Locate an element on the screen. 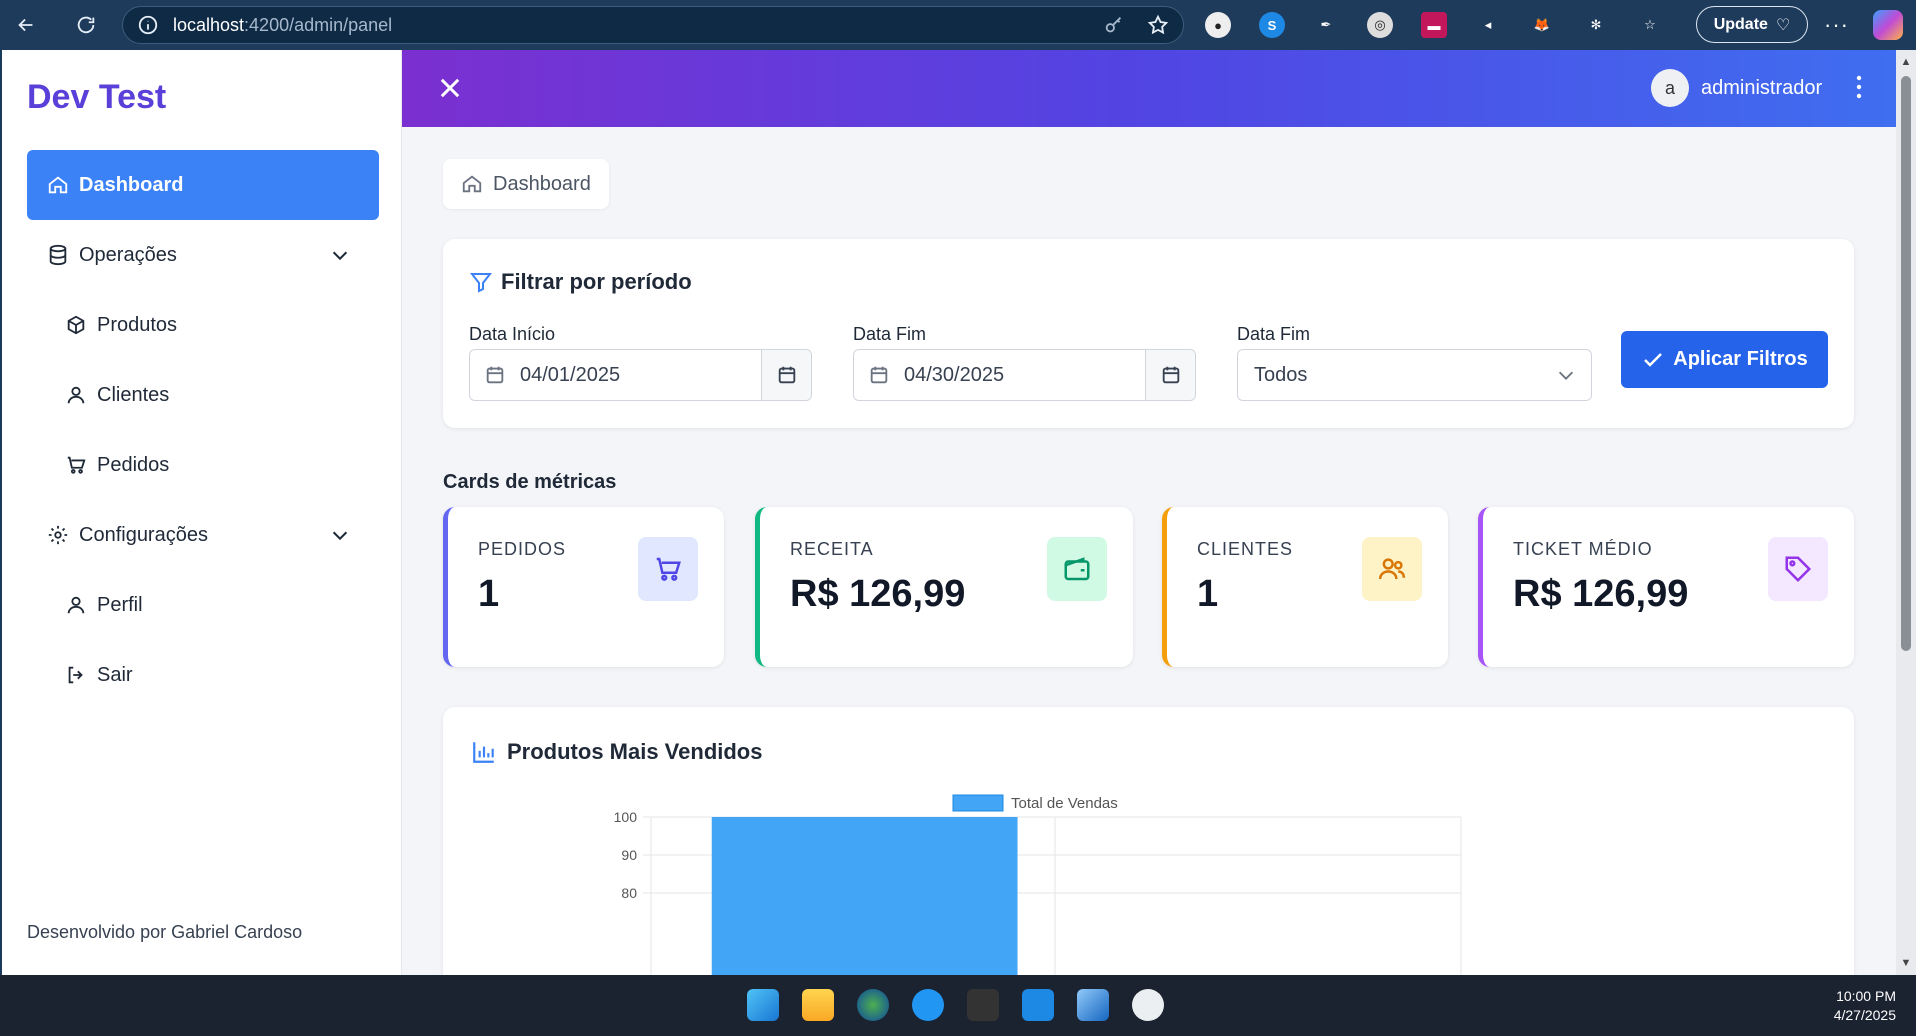  legend-swatch is located at coordinates (978, 803).